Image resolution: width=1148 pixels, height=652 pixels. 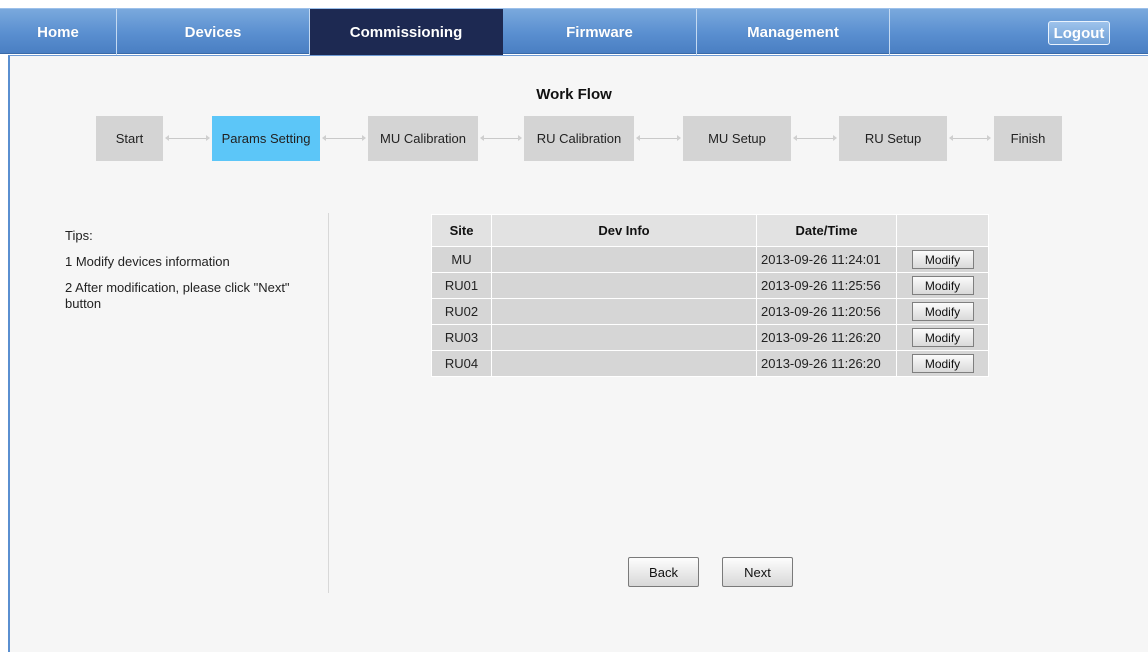 What do you see at coordinates (328, 403) in the screenshot?
I see `vertical-divider` at bounding box center [328, 403].